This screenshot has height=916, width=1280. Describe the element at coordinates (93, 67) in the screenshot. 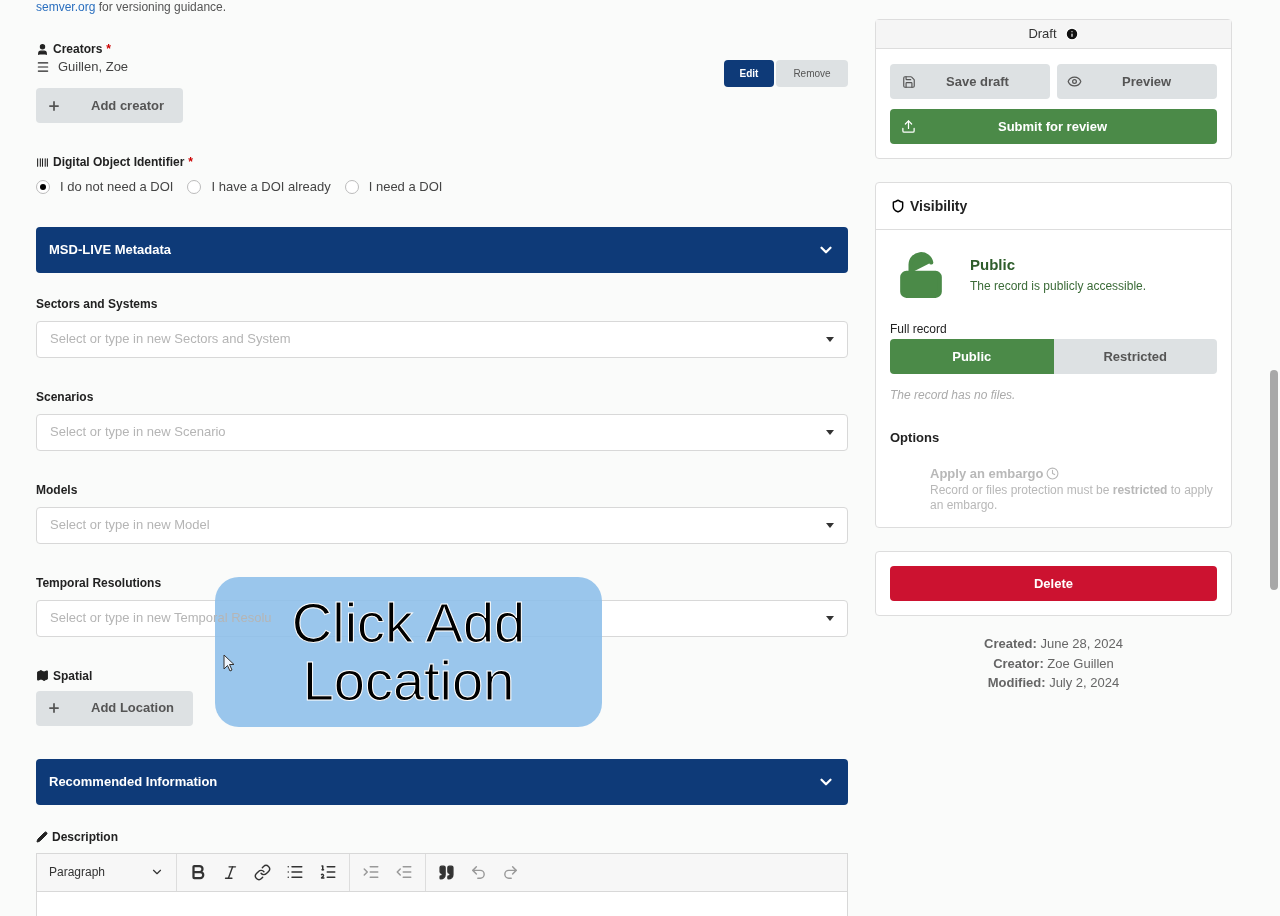

I see `creator-name: Guillen, Zoe` at that location.